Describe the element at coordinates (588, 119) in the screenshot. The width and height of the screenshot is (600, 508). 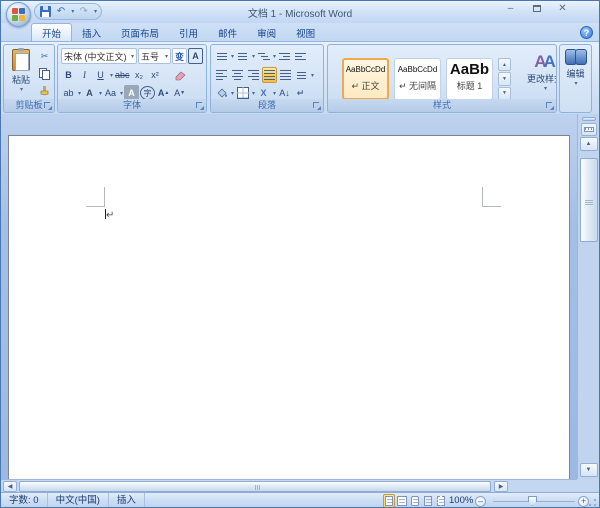
I see `split-handle` at that location.